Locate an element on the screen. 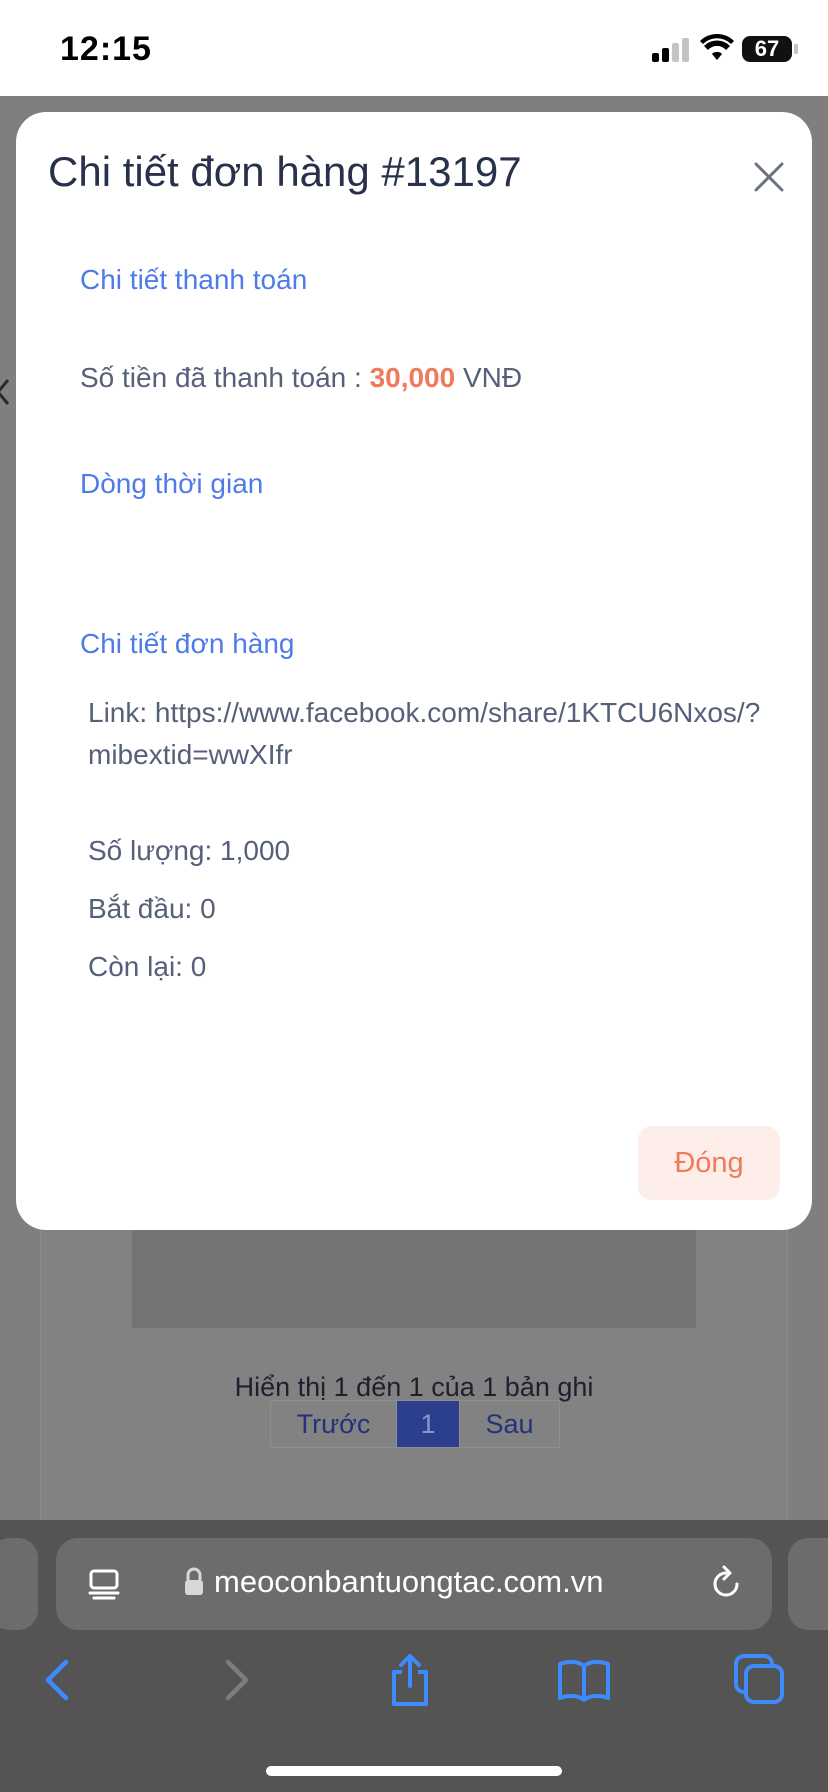 This screenshot has height=1792, width=828. order-quantity: Số lượng: 1,000 is located at coordinates (189, 850).